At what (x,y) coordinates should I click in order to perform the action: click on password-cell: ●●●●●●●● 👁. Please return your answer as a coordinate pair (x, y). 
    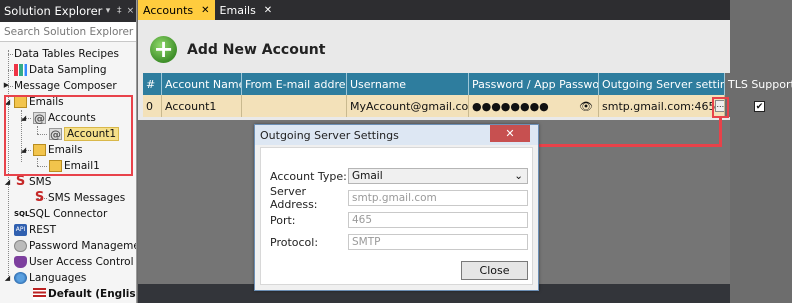
    Looking at the image, I should click on (534, 106).